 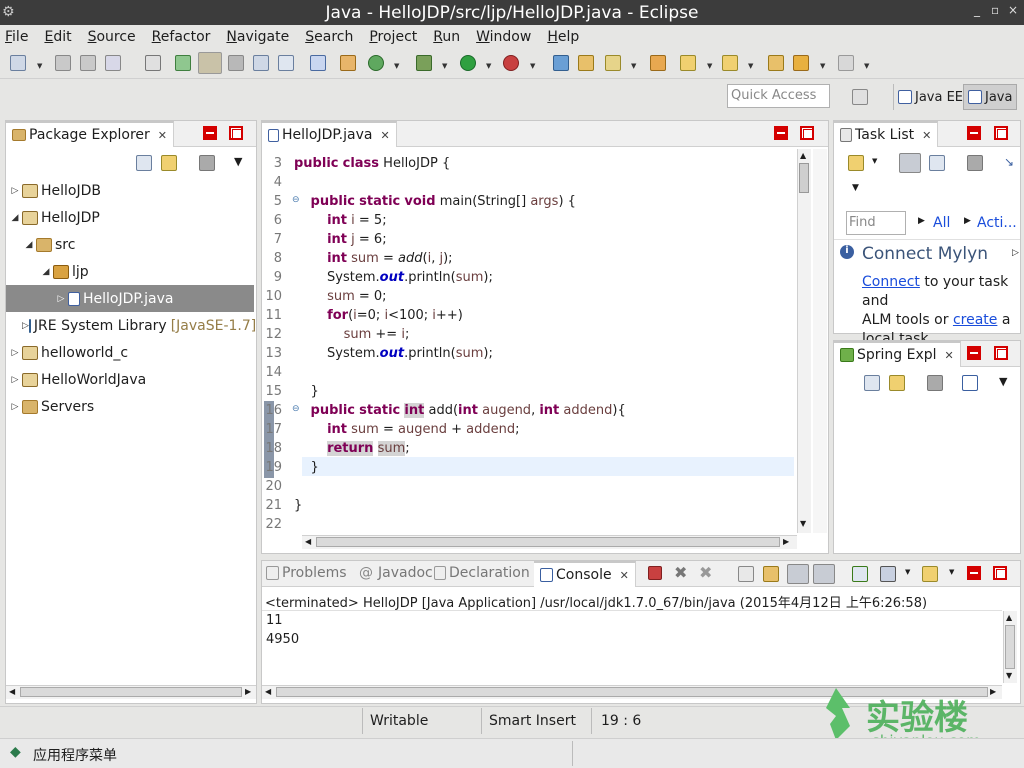 What do you see at coordinates (376, 63) in the screenshot?
I see `refresh-icon` at bounding box center [376, 63].